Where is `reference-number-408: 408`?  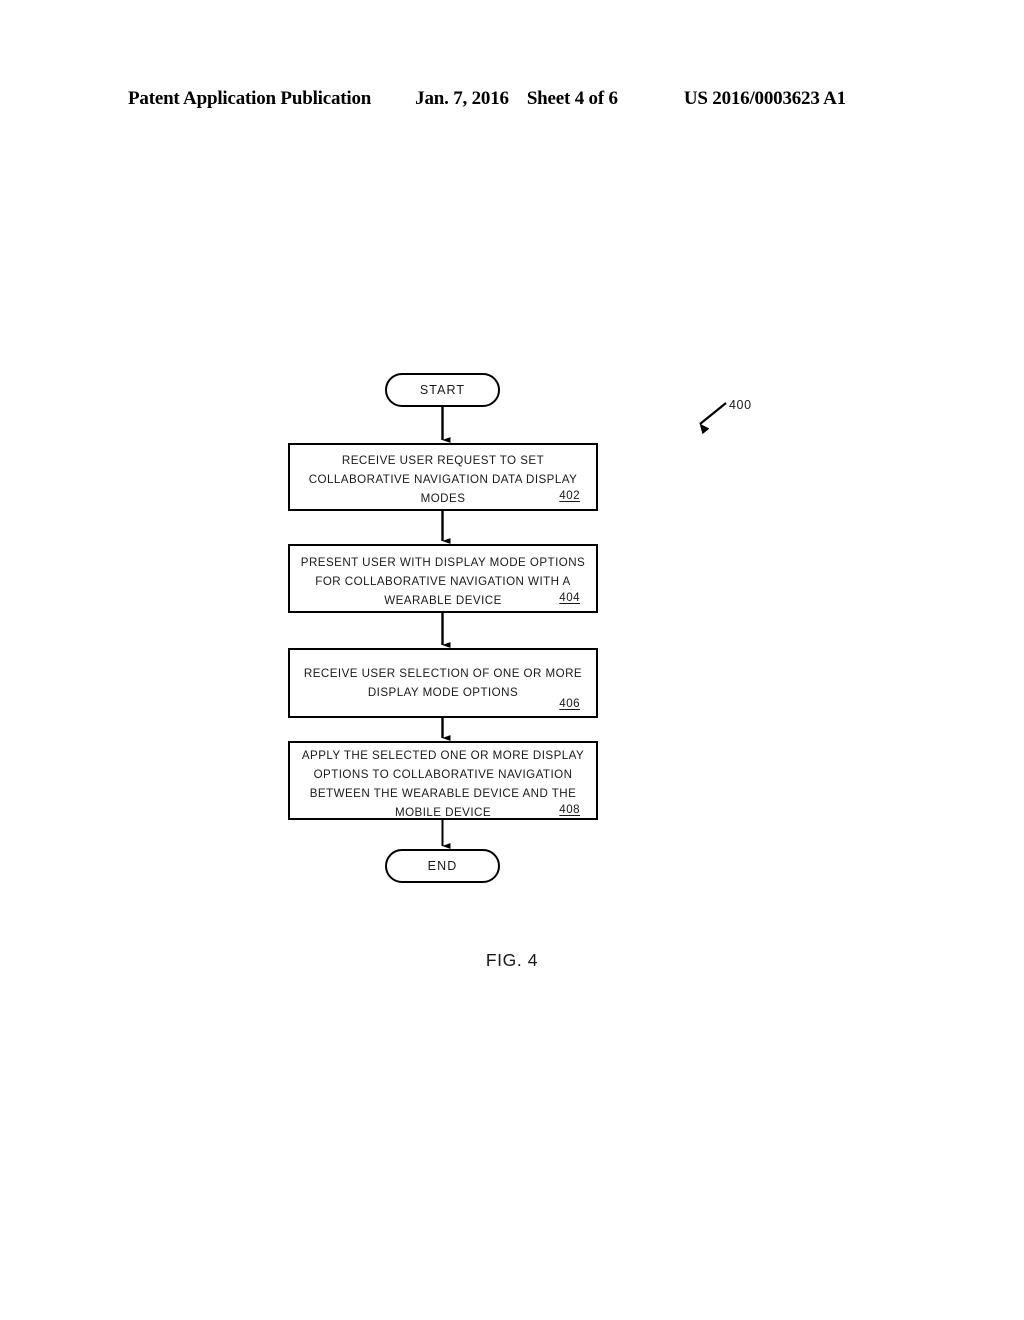
reference-number-408: 408 is located at coordinates (569, 809).